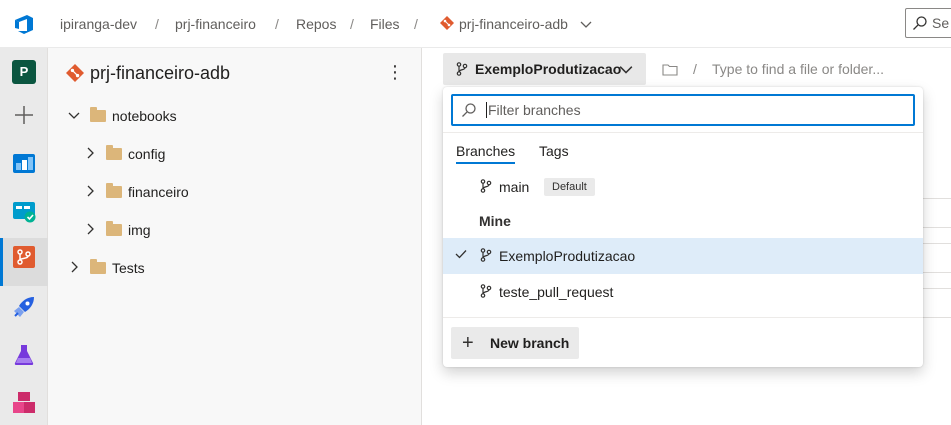 Image resolution: width=951 pixels, height=425 pixels. I want to click on repo-title: prj-financeiro-adb, so click(160, 73).